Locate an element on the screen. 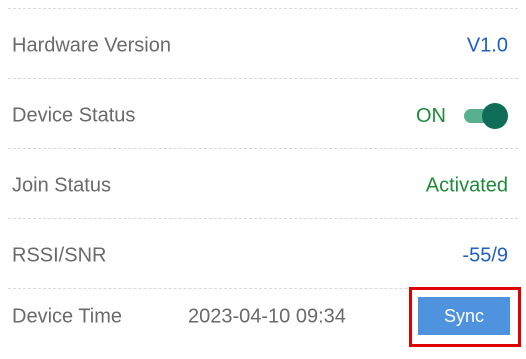 This screenshot has width=526, height=359. join-status-value: Activated is located at coordinates (466, 185).